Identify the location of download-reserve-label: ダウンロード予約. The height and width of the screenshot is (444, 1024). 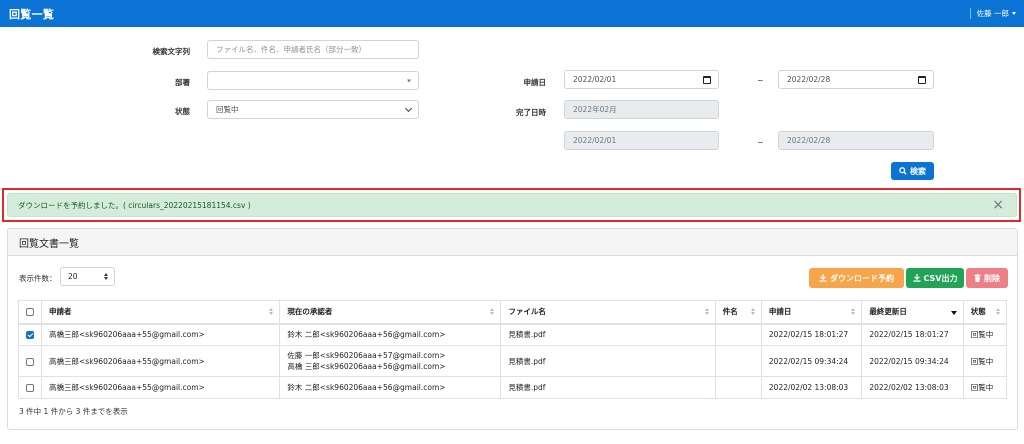
(862, 278).